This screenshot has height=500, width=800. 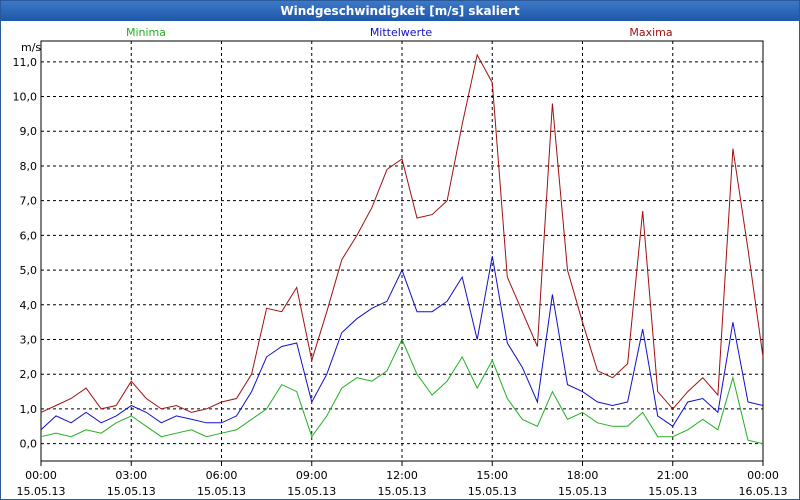 What do you see at coordinates (583, 475) in the screenshot?
I see `x-tick-time: 18:00` at bounding box center [583, 475].